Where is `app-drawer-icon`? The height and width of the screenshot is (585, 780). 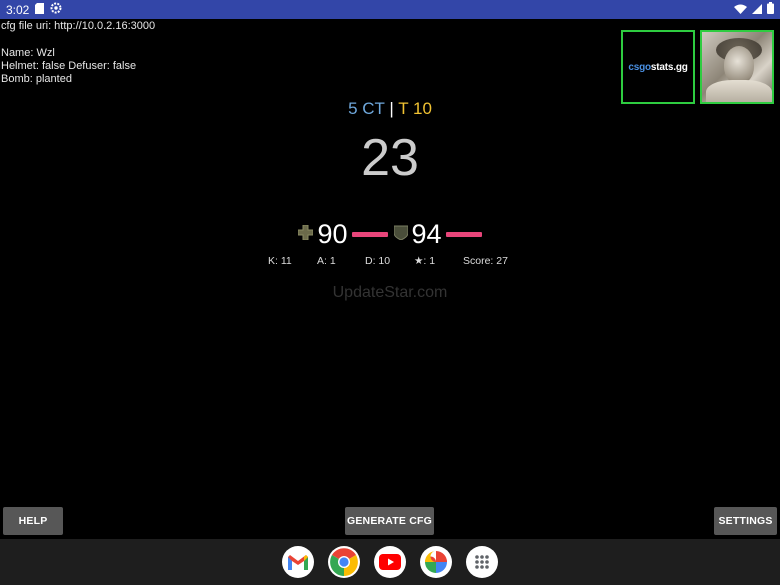
app-drawer-icon is located at coordinates (482, 562).